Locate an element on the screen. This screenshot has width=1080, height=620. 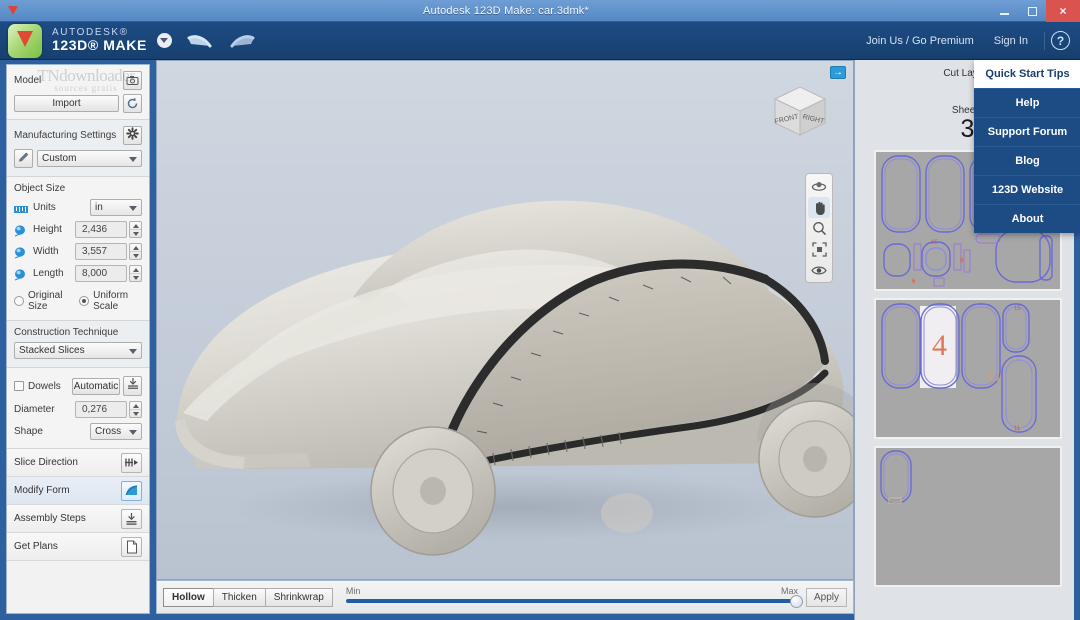
height-icon is located at coordinates (21, 230).